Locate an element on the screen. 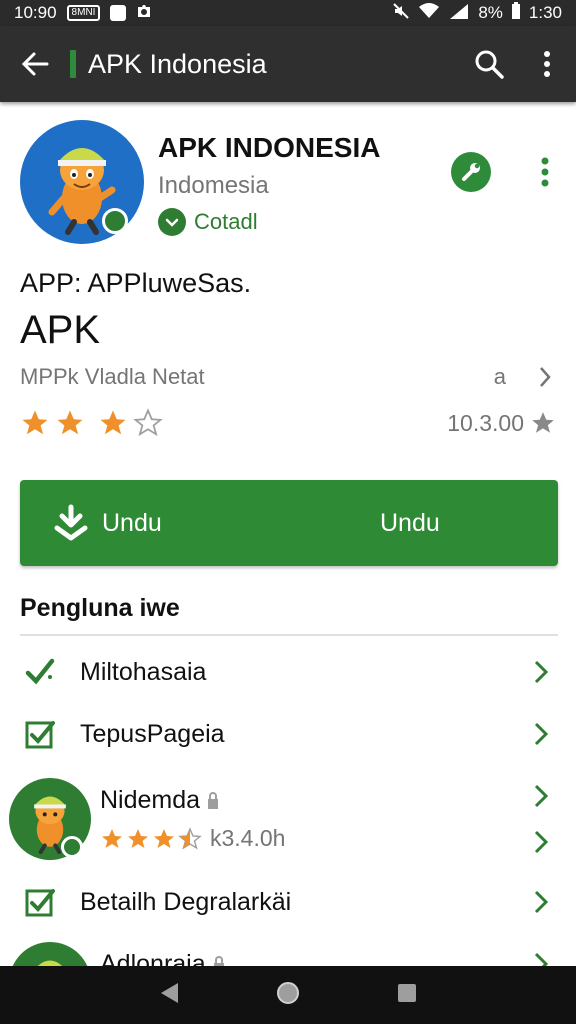 Image resolution: width=576 pixels, height=1024 pixels. list-item: TepusPageia is located at coordinates (288, 734).